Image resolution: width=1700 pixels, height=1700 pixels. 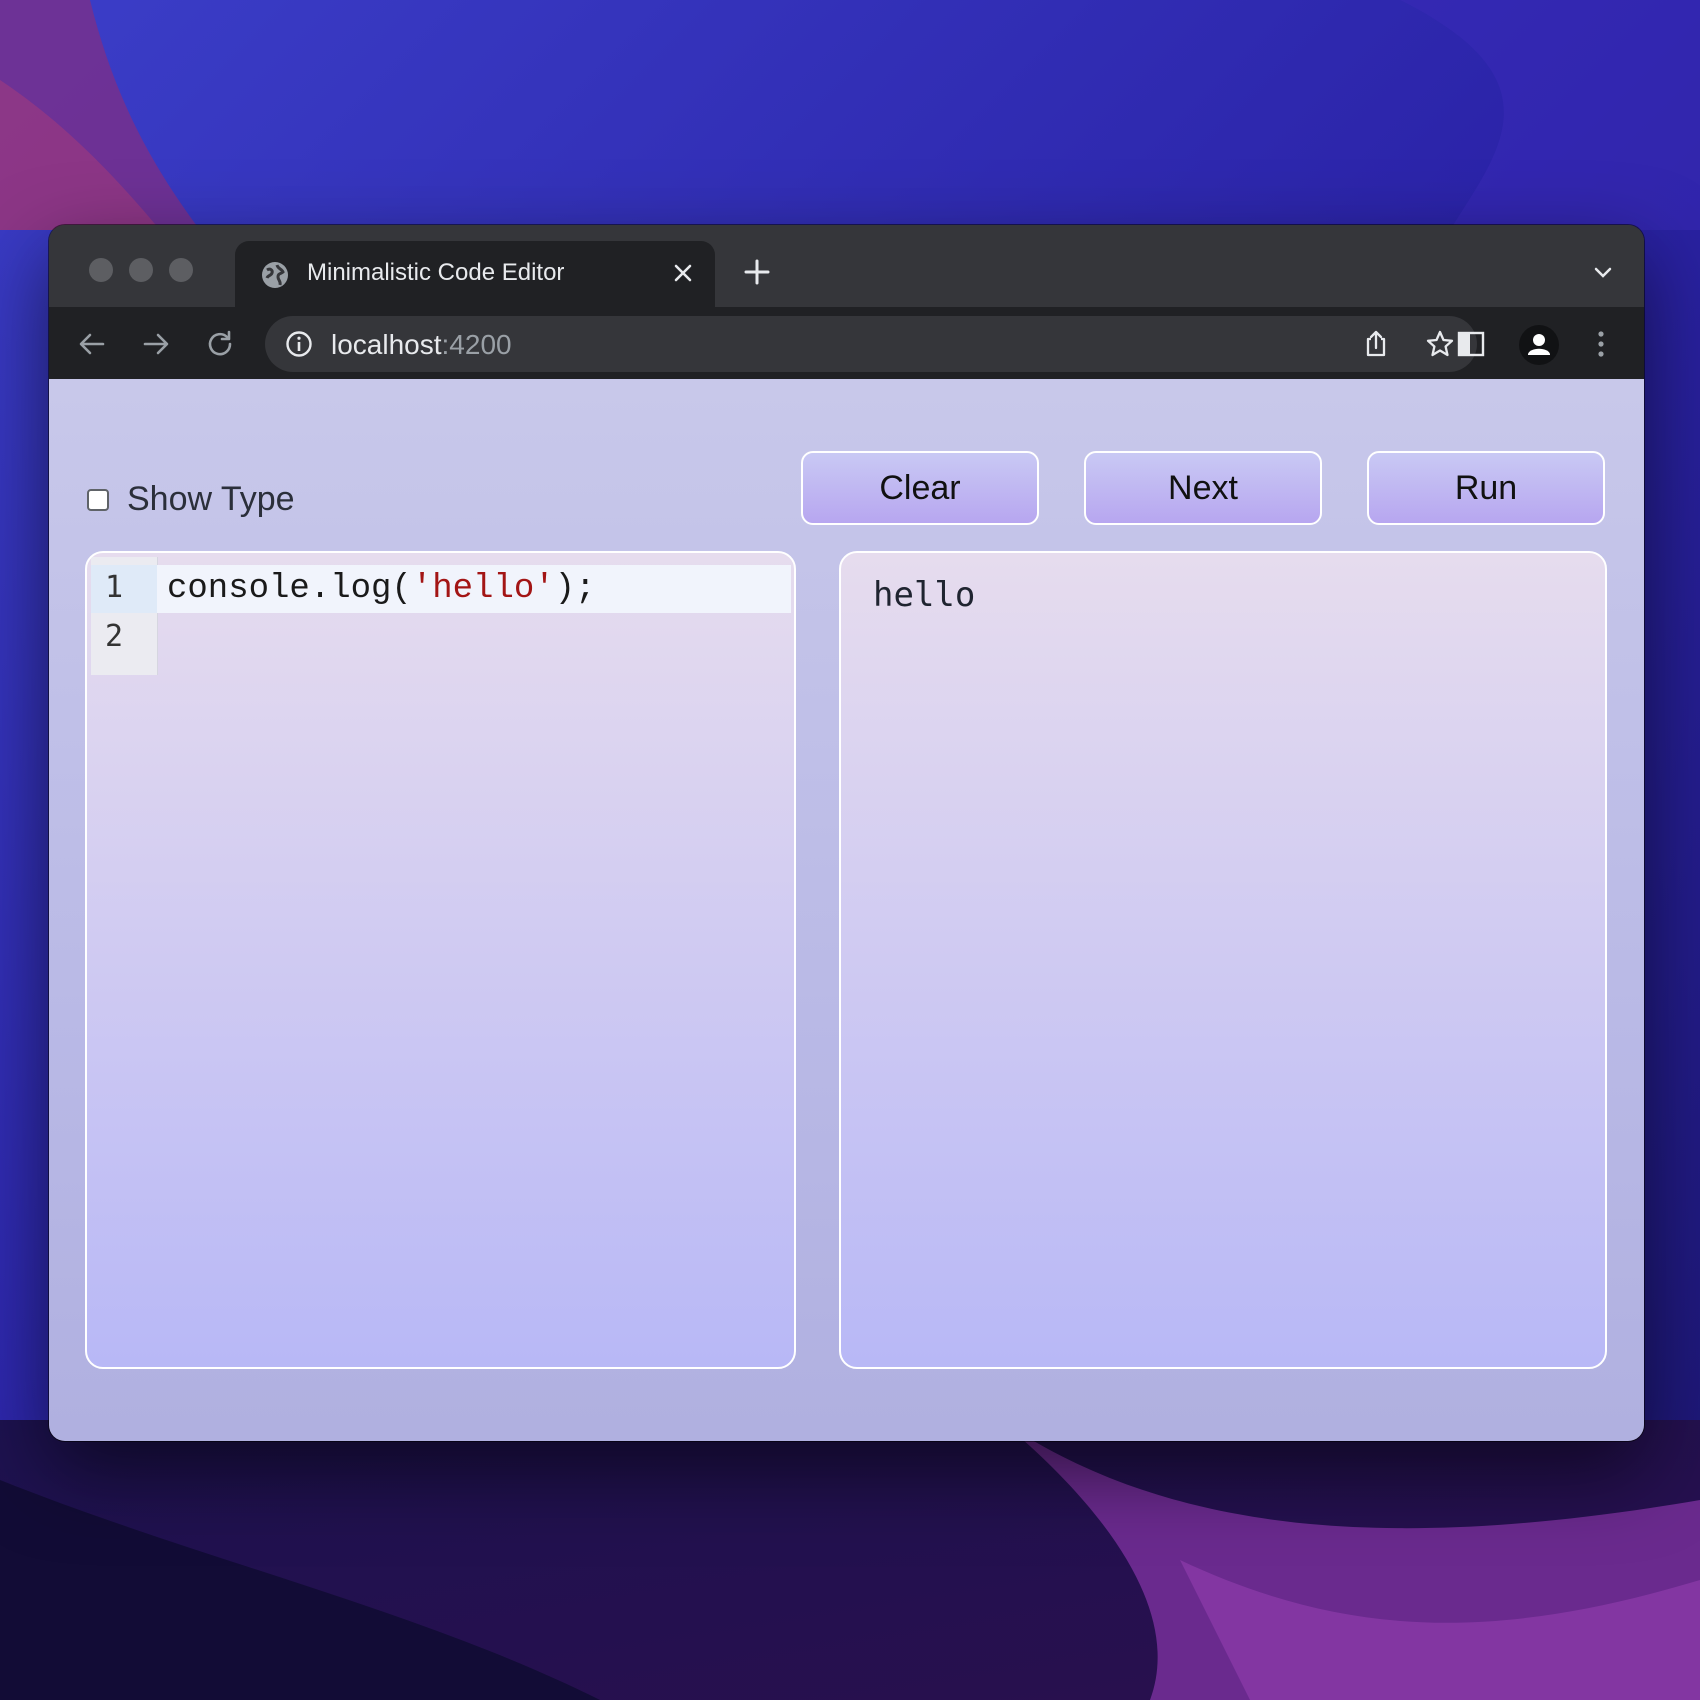 What do you see at coordinates (920, 488) in the screenshot?
I see `clear-button: Clear` at bounding box center [920, 488].